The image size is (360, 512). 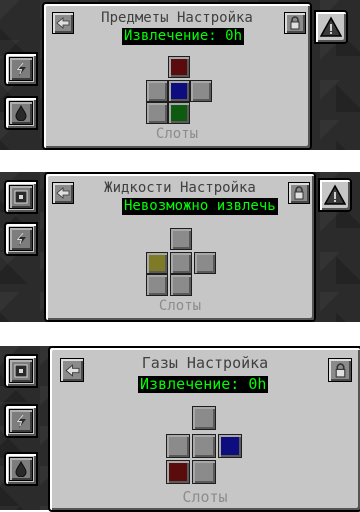 I want to click on status-text: Невозможно извлечь, so click(x=200, y=206).